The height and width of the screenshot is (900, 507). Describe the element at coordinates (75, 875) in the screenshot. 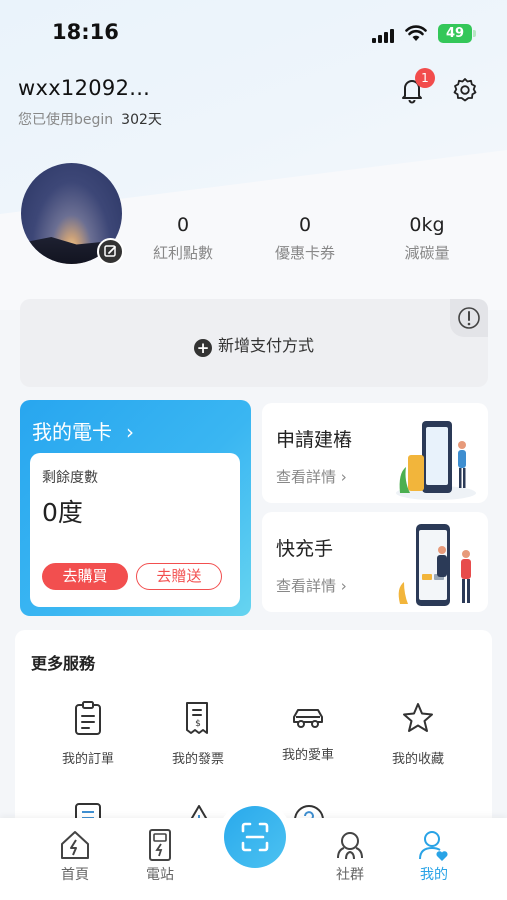

I see `nav-label: 首頁` at that location.